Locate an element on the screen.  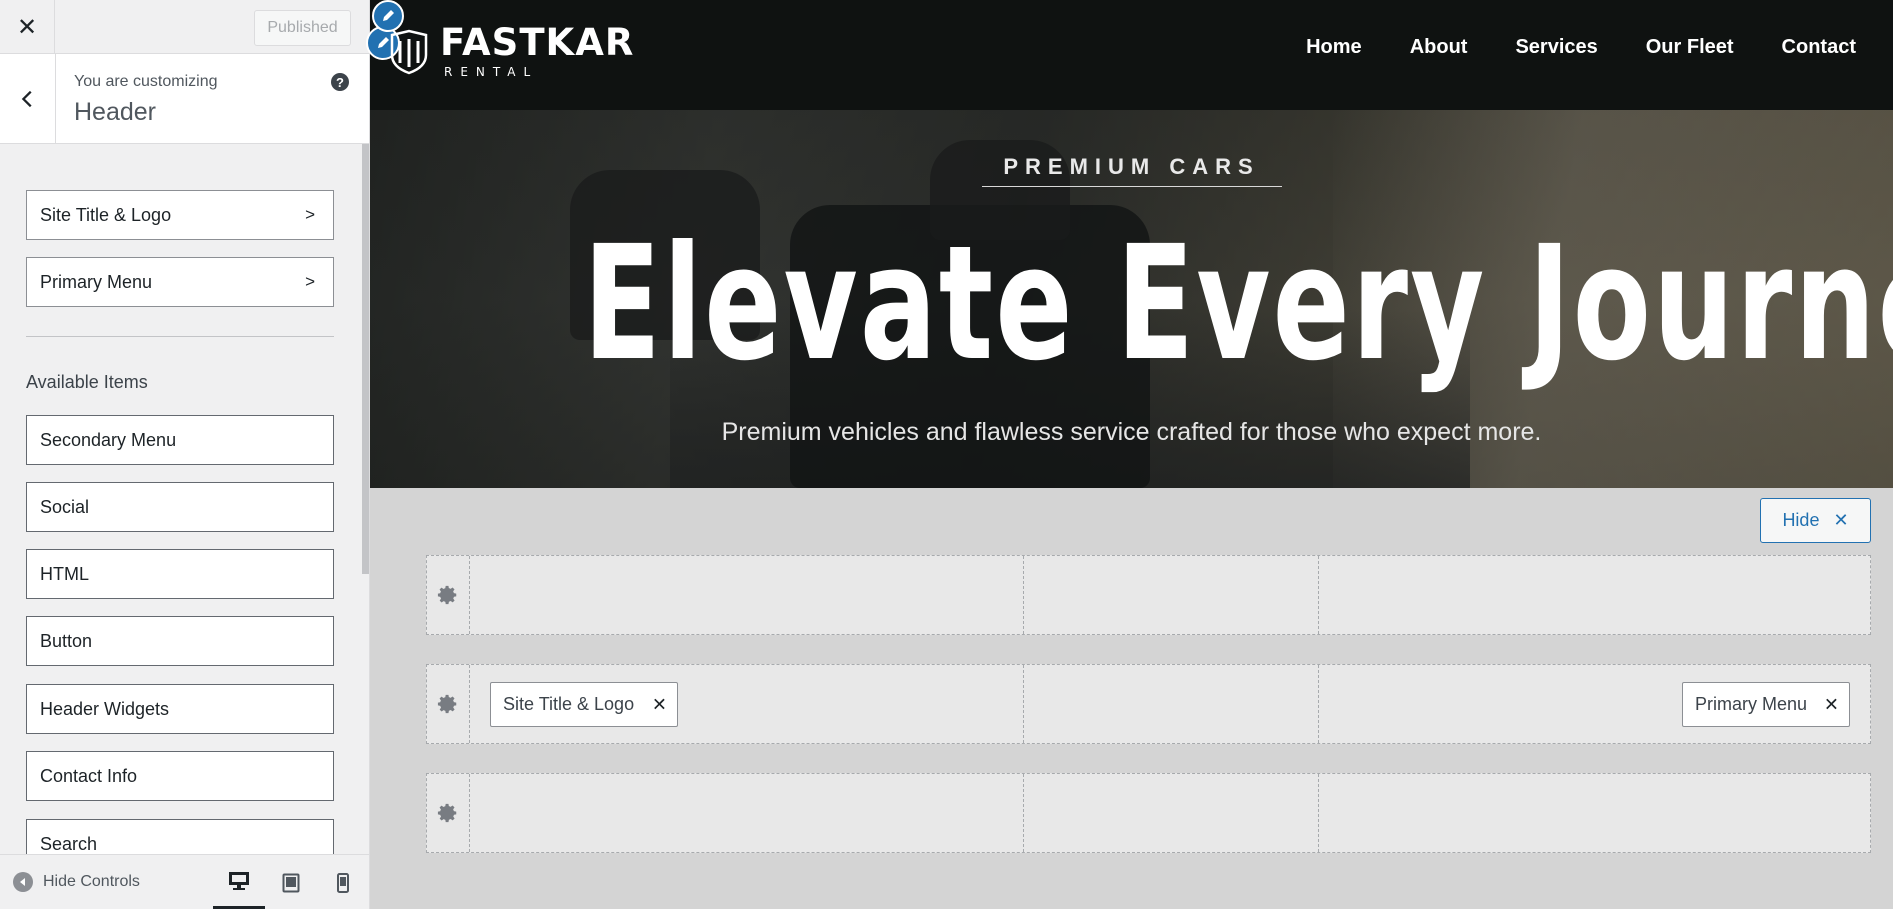
logo-subtext: RENTAL is located at coordinates (491, 72).